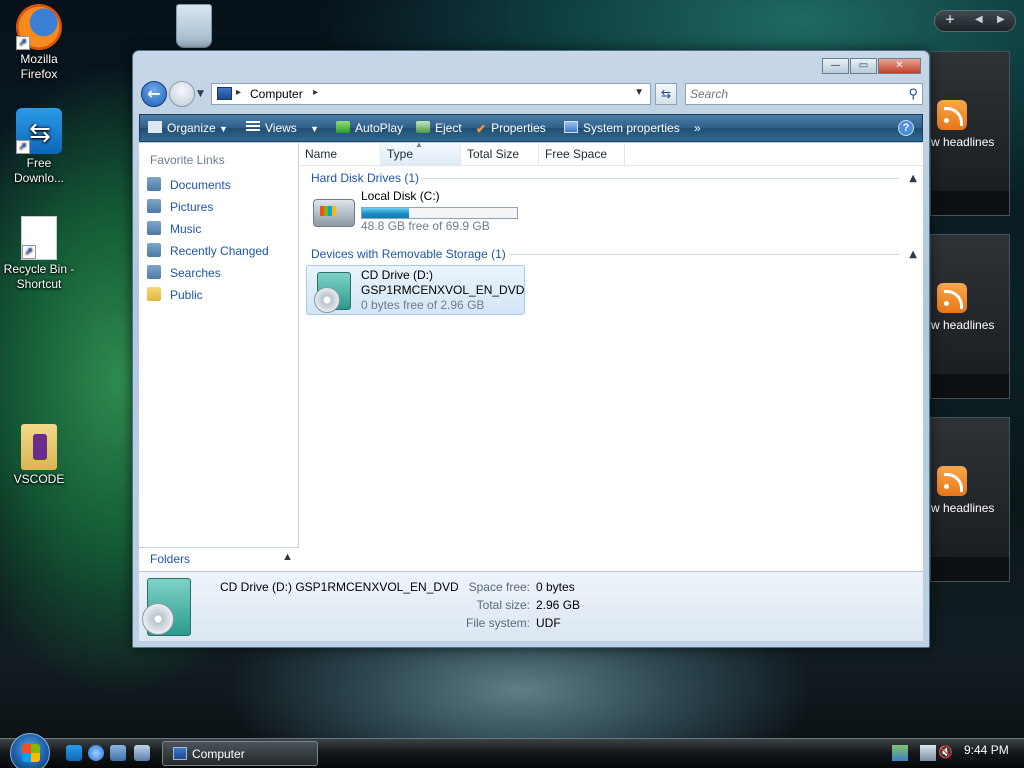 The image size is (1024, 768). What do you see at coordinates (946, 753) in the screenshot?
I see `volume-muted-icon: 🔇` at bounding box center [946, 753].